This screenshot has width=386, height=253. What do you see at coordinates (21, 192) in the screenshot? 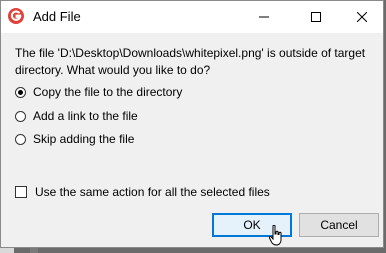
I see `same-action-checkbox` at bounding box center [21, 192].